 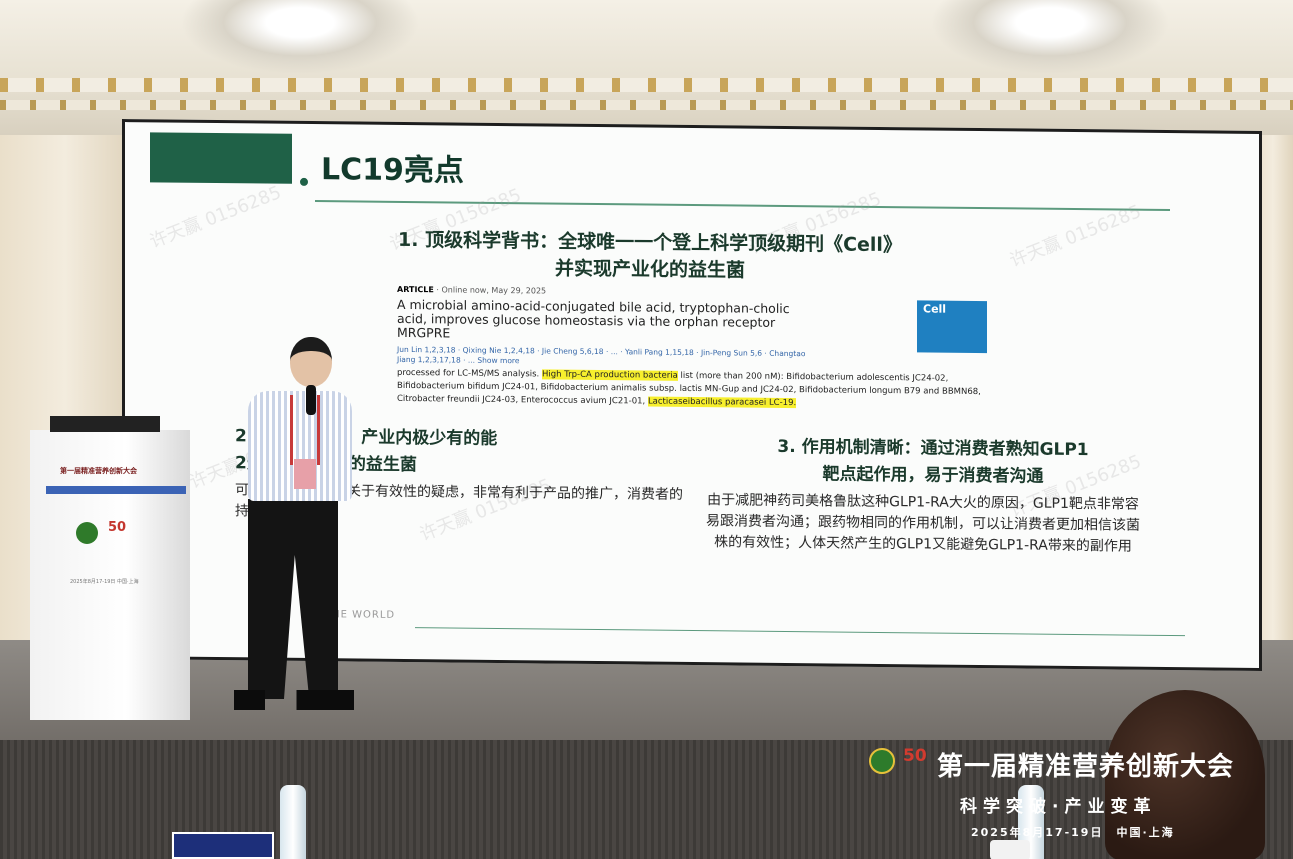 I want to click on highlight-lc19: Lacticaseibacillus paracasei LC-19., so click(x=722, y=402).